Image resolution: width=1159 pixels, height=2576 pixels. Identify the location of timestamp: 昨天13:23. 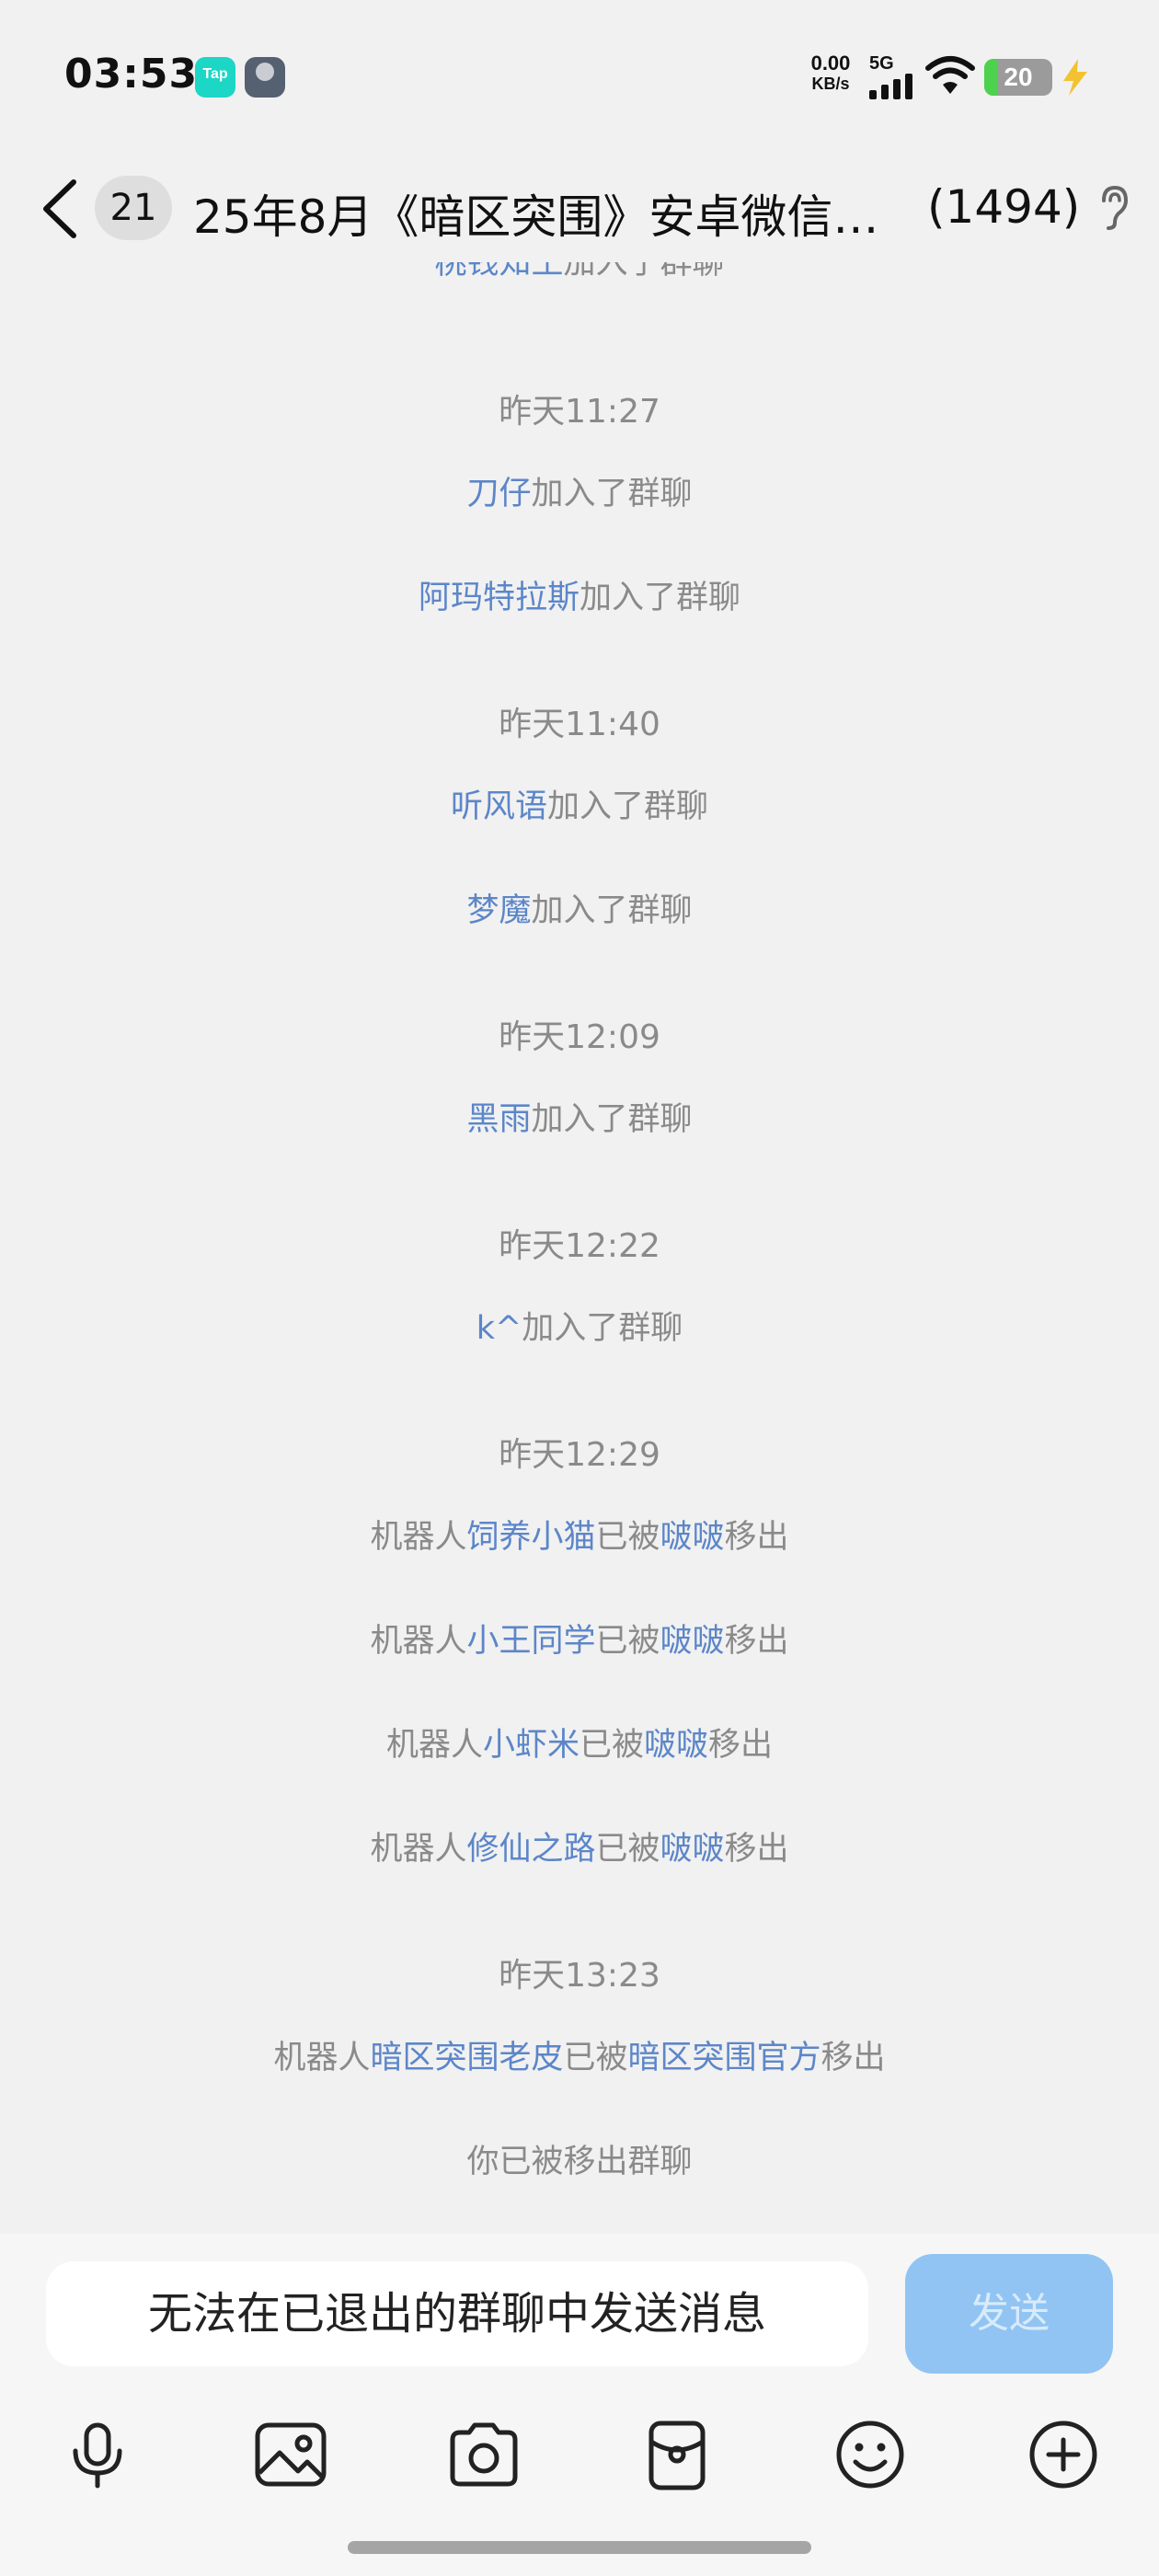
(579, 1976).